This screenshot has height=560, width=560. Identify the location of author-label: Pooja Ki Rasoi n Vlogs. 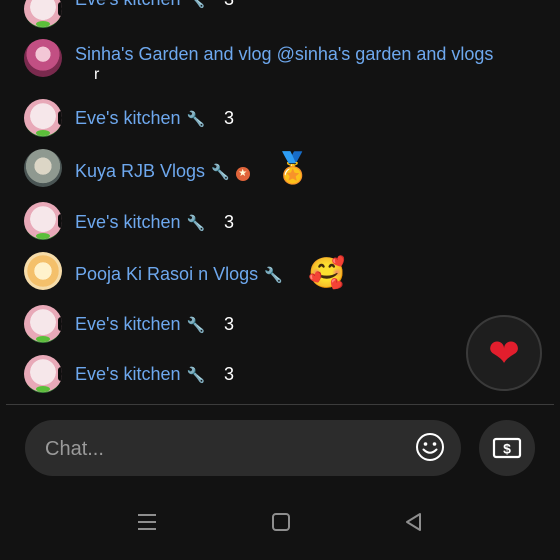
(167, 274).